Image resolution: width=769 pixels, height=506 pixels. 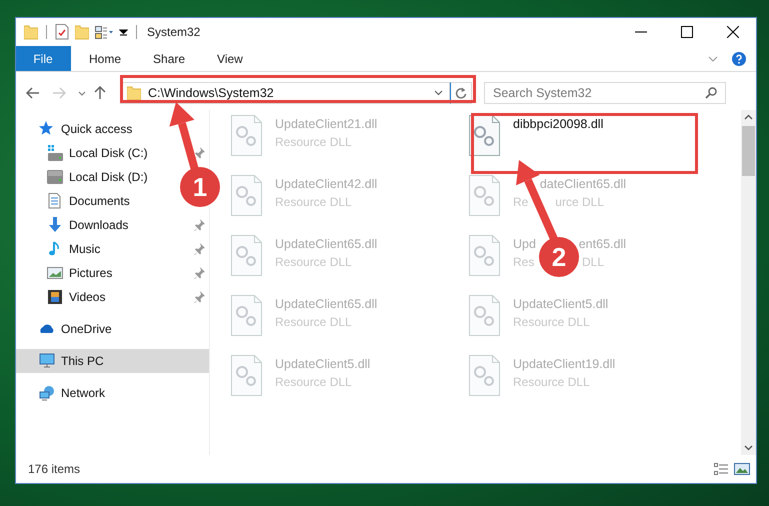 I want to click on address-bar: C:\Windows\System32, so click(x=285, y=93).